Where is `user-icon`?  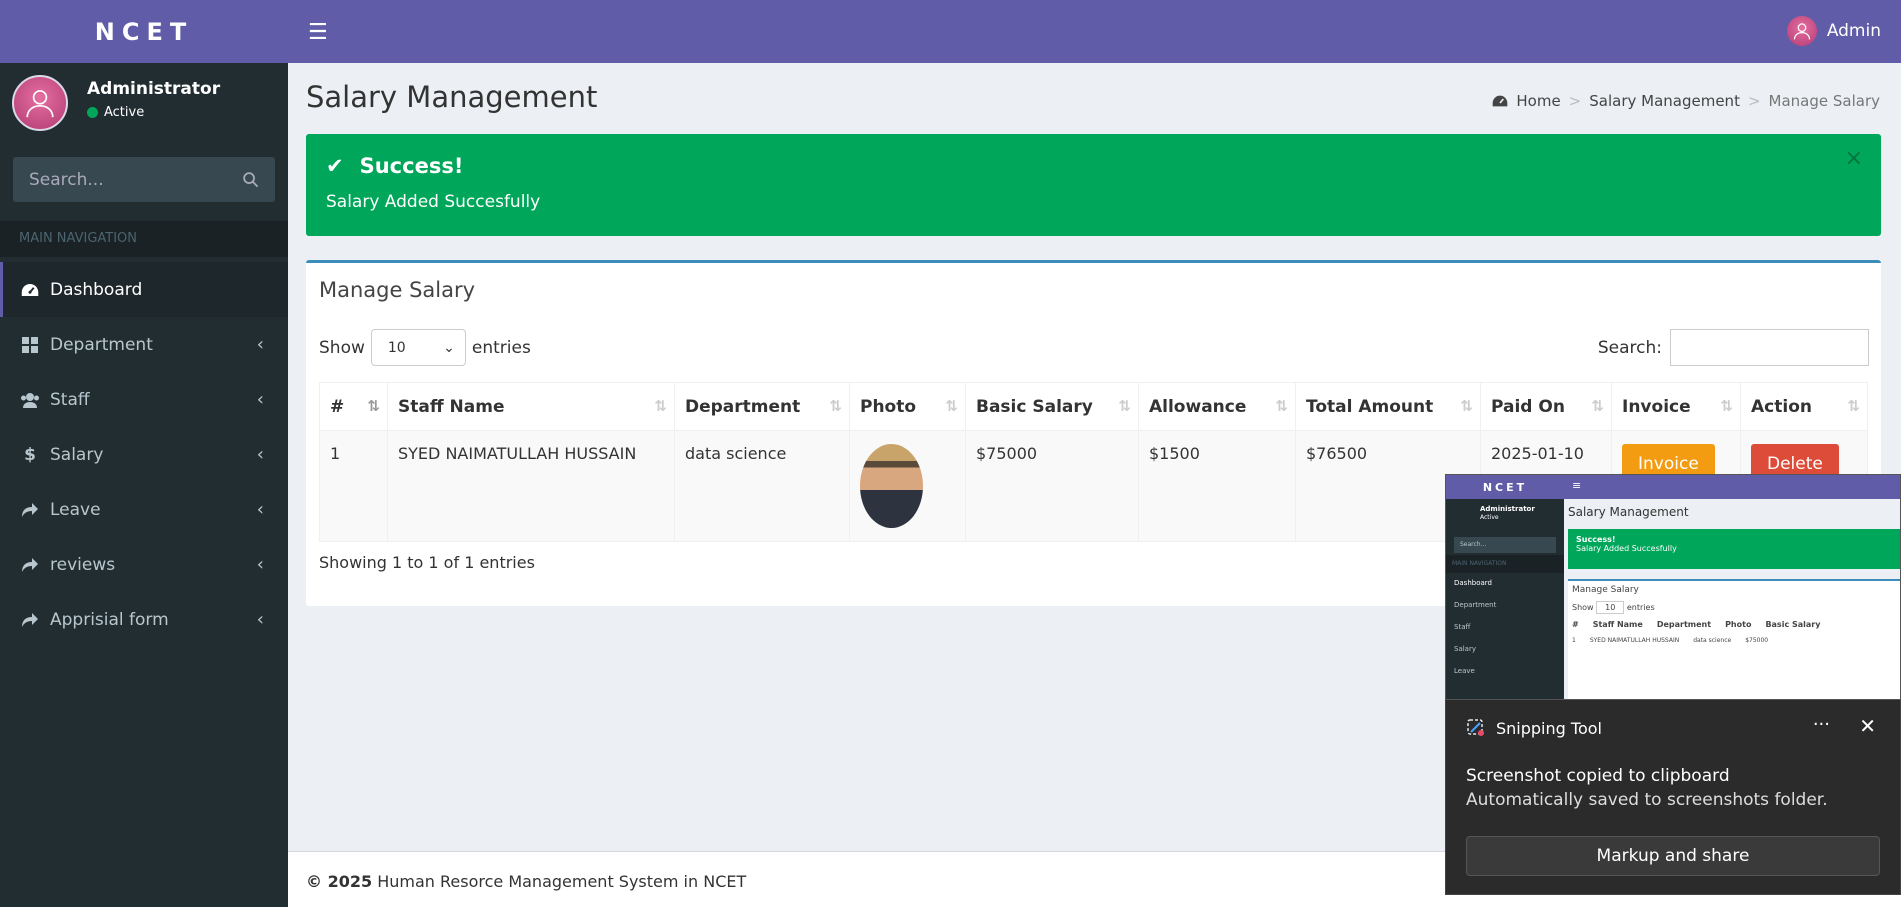
user-icon is located at coordinates (40, 104).